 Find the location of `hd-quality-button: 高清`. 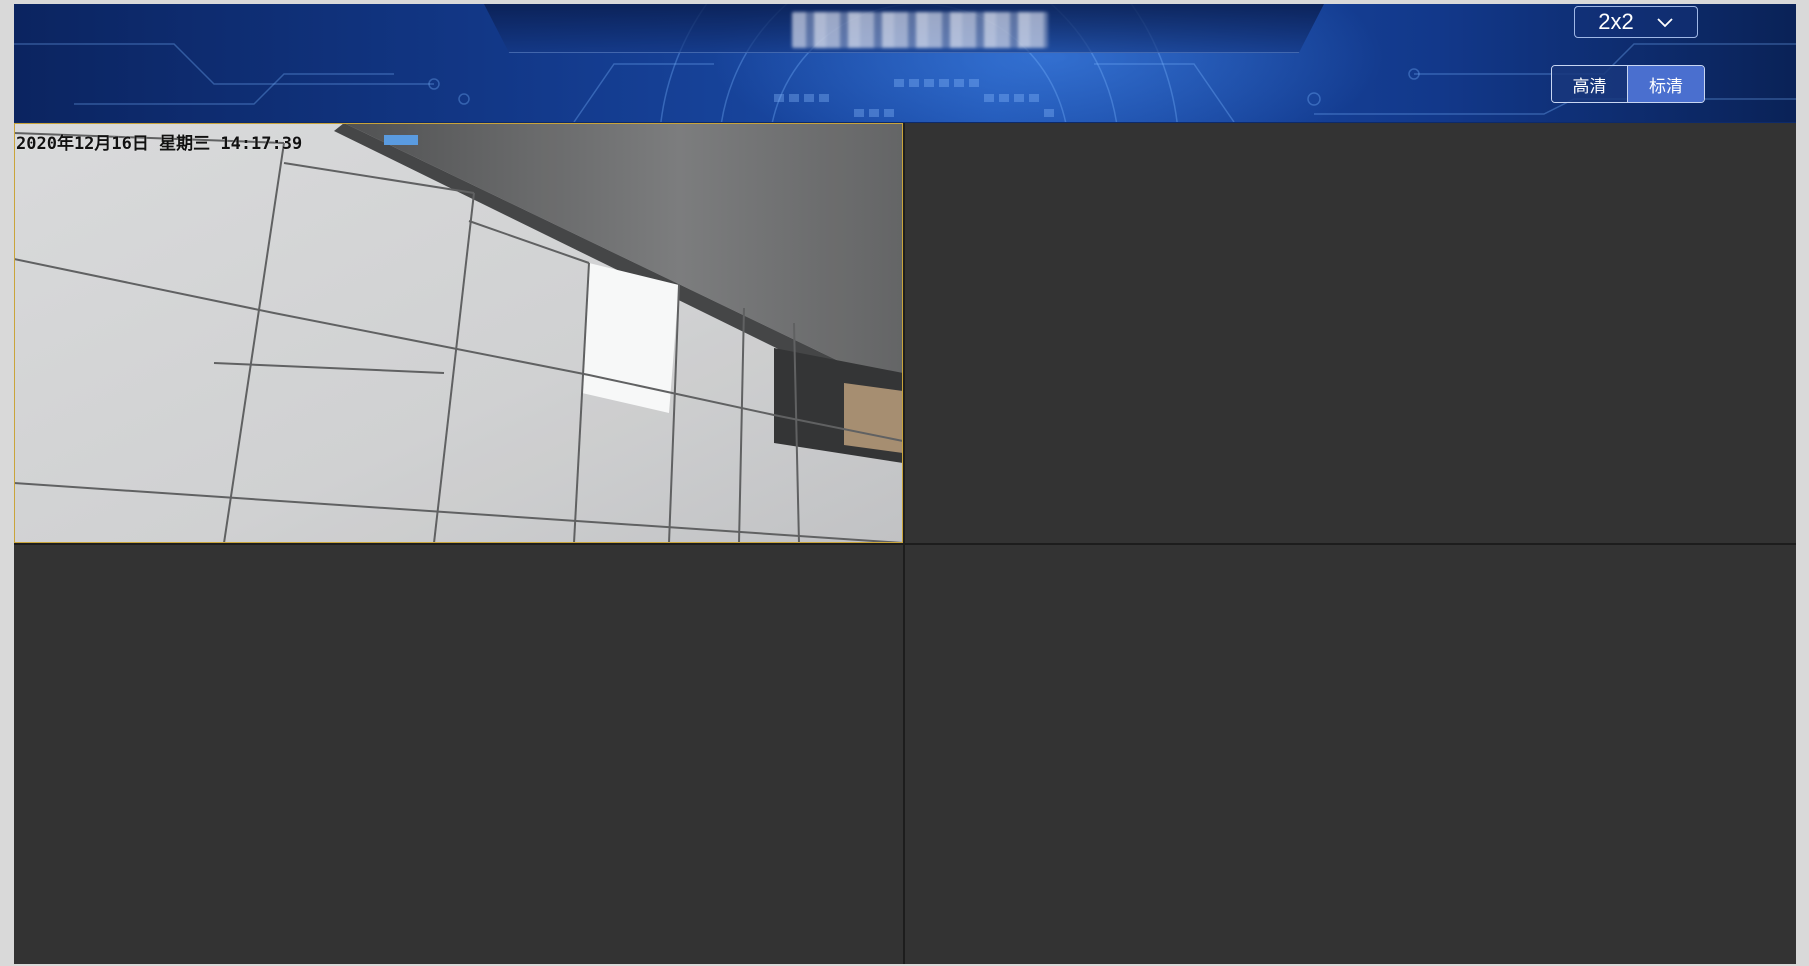

hd-quality-button: 高清 is located at coordinates (1590, 84).